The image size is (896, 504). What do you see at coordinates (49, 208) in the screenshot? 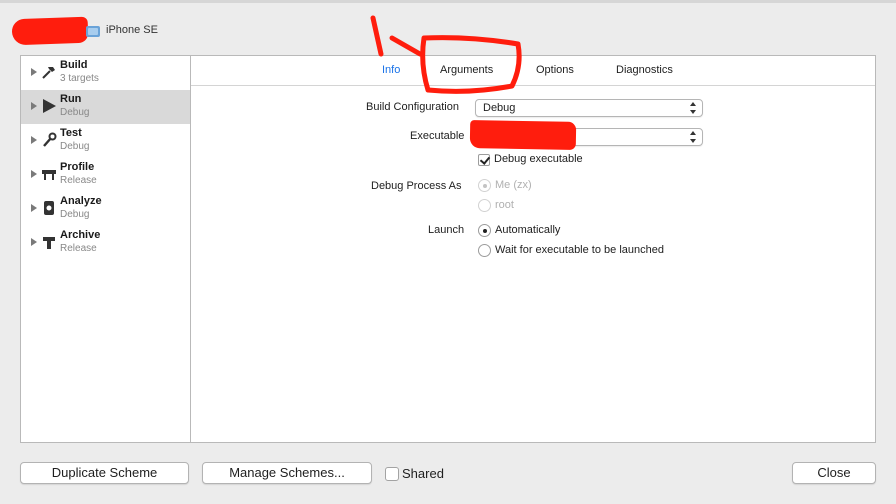
I see `analyze-icon` at bounding box center [49, 208].